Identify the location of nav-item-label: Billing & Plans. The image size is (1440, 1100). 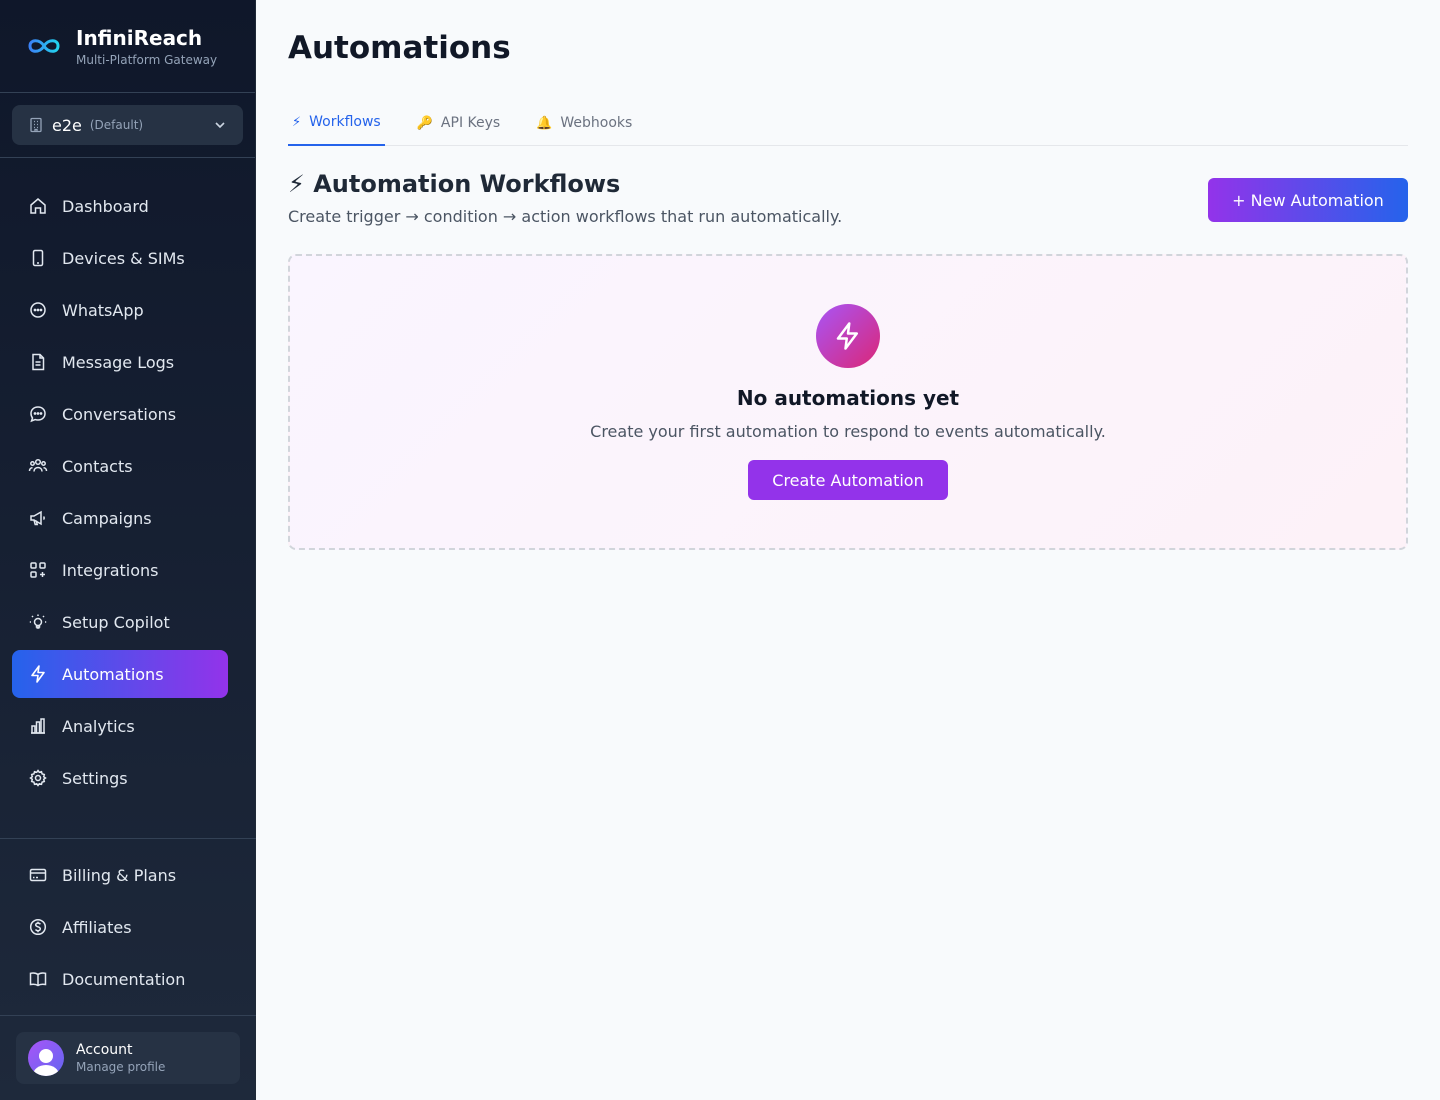
(119, 875).